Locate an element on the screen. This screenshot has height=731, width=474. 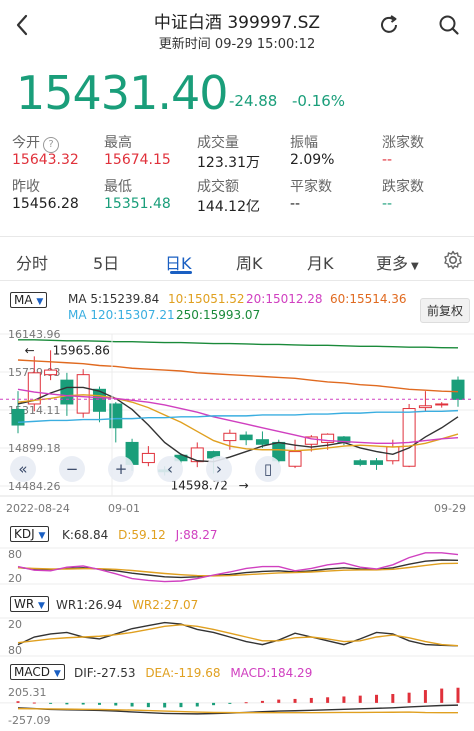
settings-gear-icon is located at coordinates (453, 262).